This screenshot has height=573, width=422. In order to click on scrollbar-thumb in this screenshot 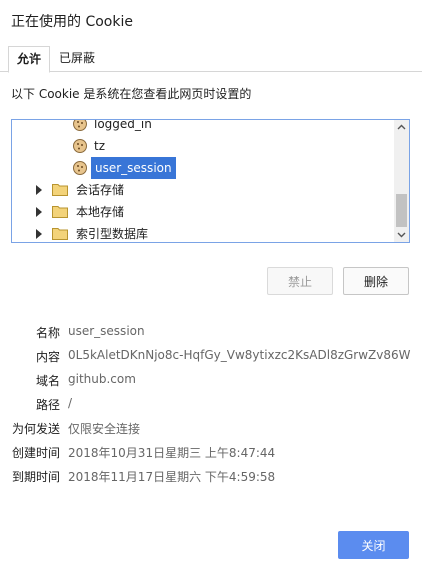, I will do `click(401, 210)`.